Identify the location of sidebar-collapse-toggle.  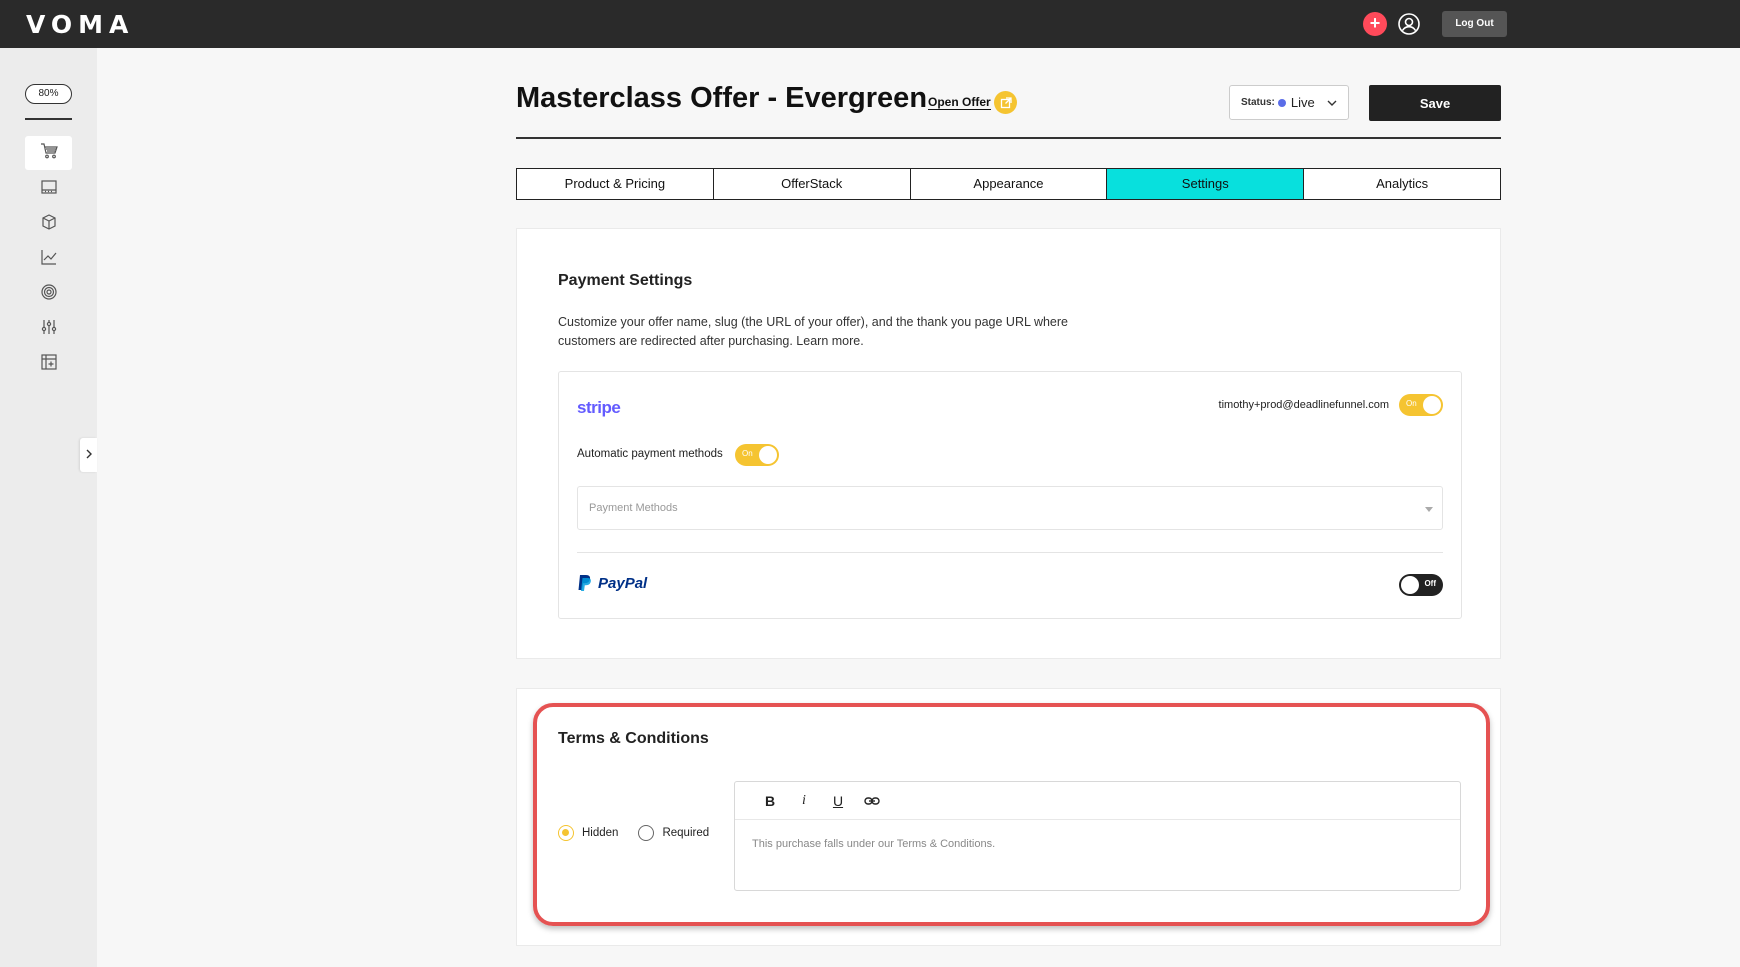
(88, 455).